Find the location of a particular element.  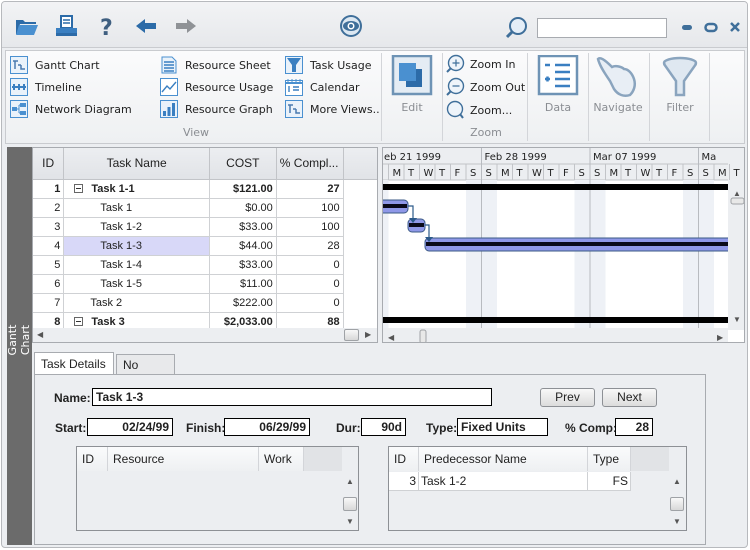

finish-date-field: 06/29/99 is located at coordinates (267, 427).